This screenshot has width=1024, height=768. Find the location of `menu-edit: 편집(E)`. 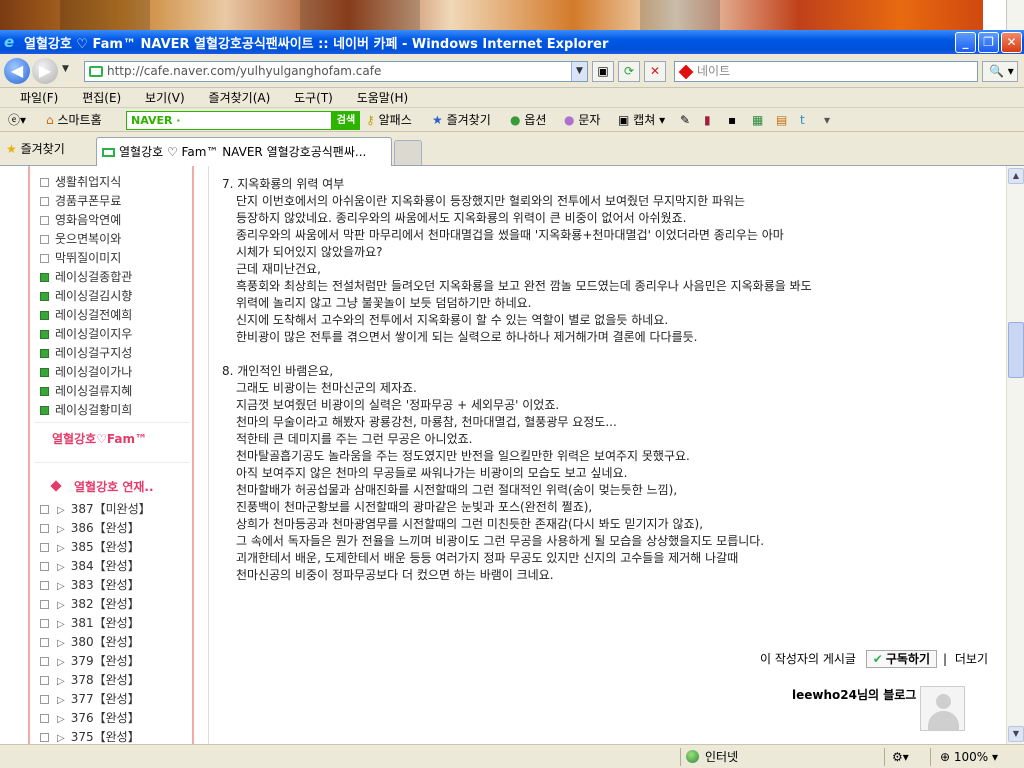

menu-edit: 편집(E) is located at coordinates (101, 98).